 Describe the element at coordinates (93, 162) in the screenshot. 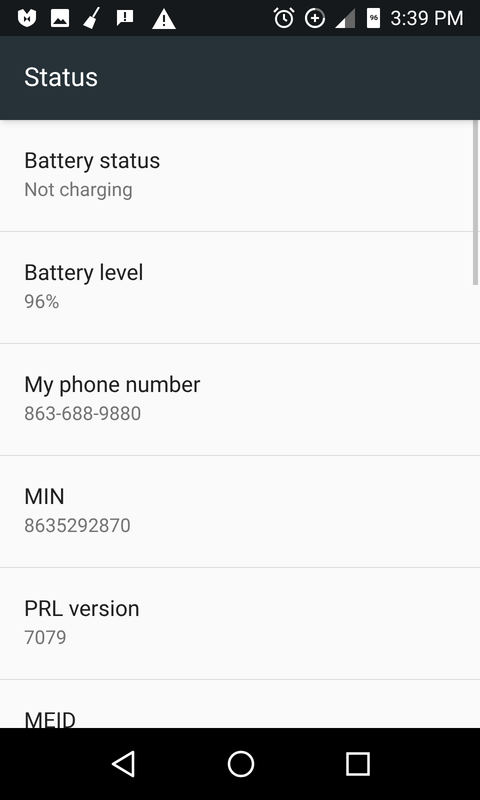

I see `item-title: Battery status` at that location.